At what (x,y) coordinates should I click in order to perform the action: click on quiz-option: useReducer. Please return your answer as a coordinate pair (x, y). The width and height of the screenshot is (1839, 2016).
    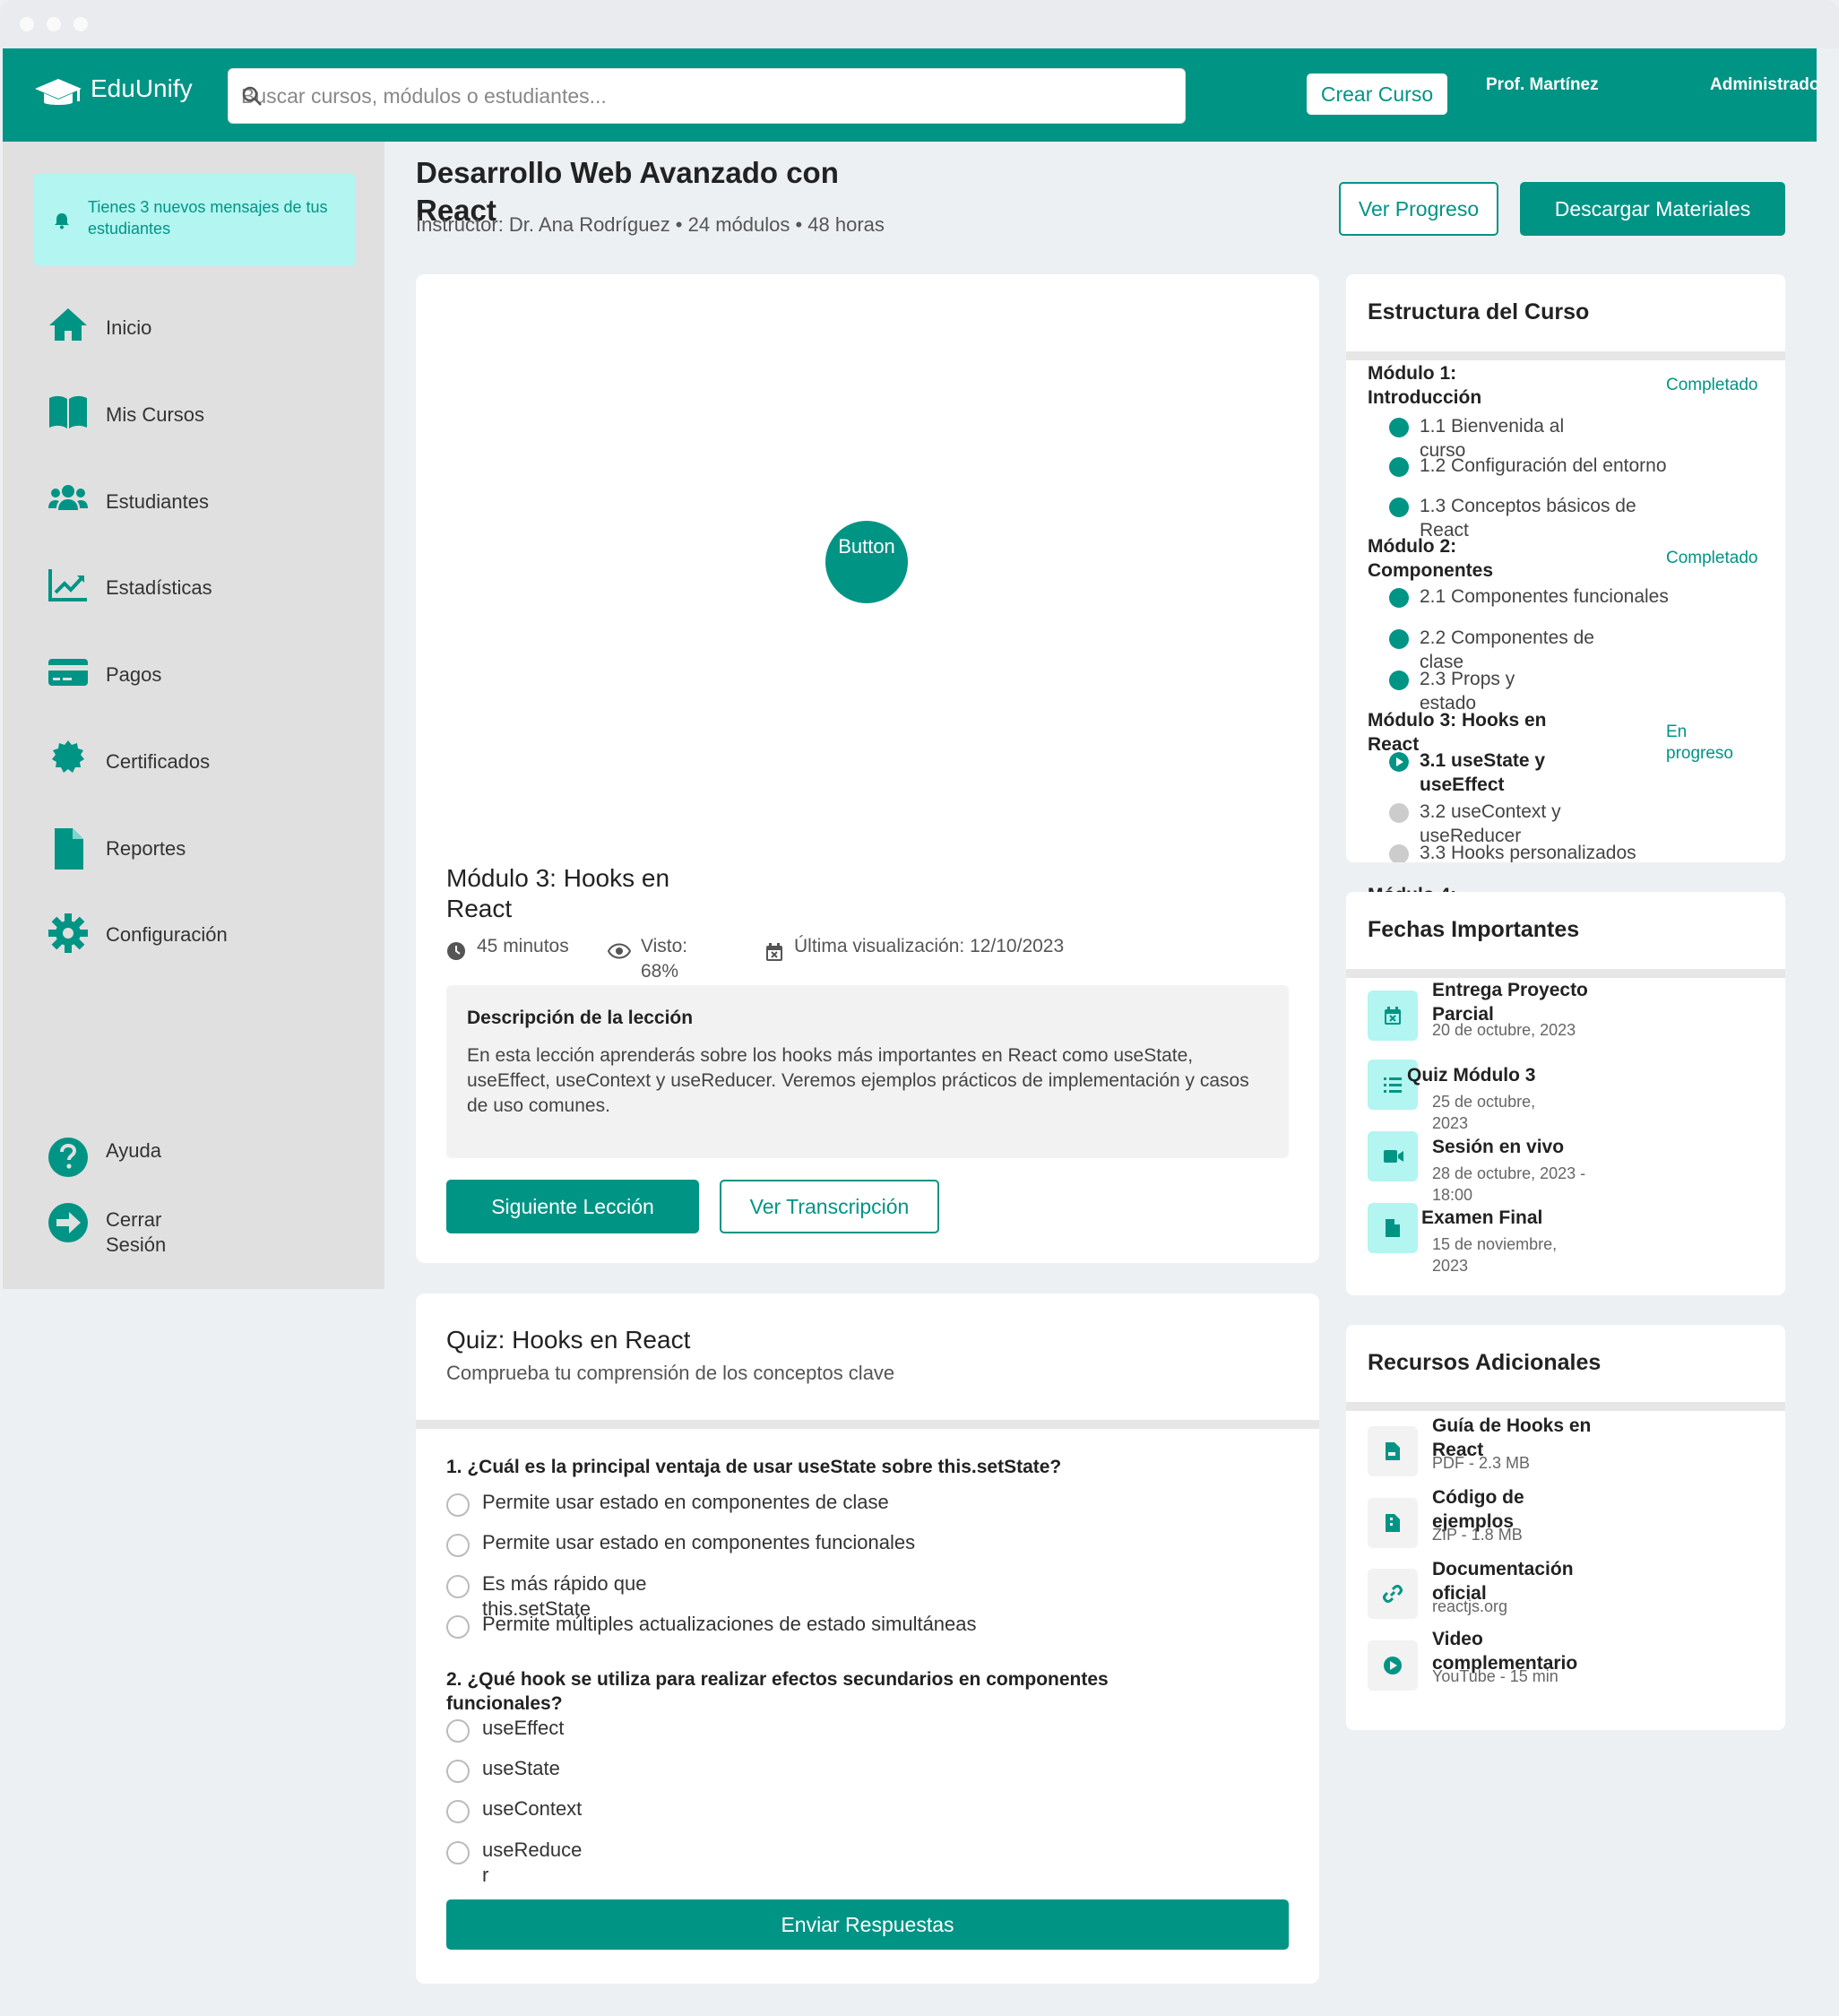
    Looking at the image, I should click on (760, 1862).